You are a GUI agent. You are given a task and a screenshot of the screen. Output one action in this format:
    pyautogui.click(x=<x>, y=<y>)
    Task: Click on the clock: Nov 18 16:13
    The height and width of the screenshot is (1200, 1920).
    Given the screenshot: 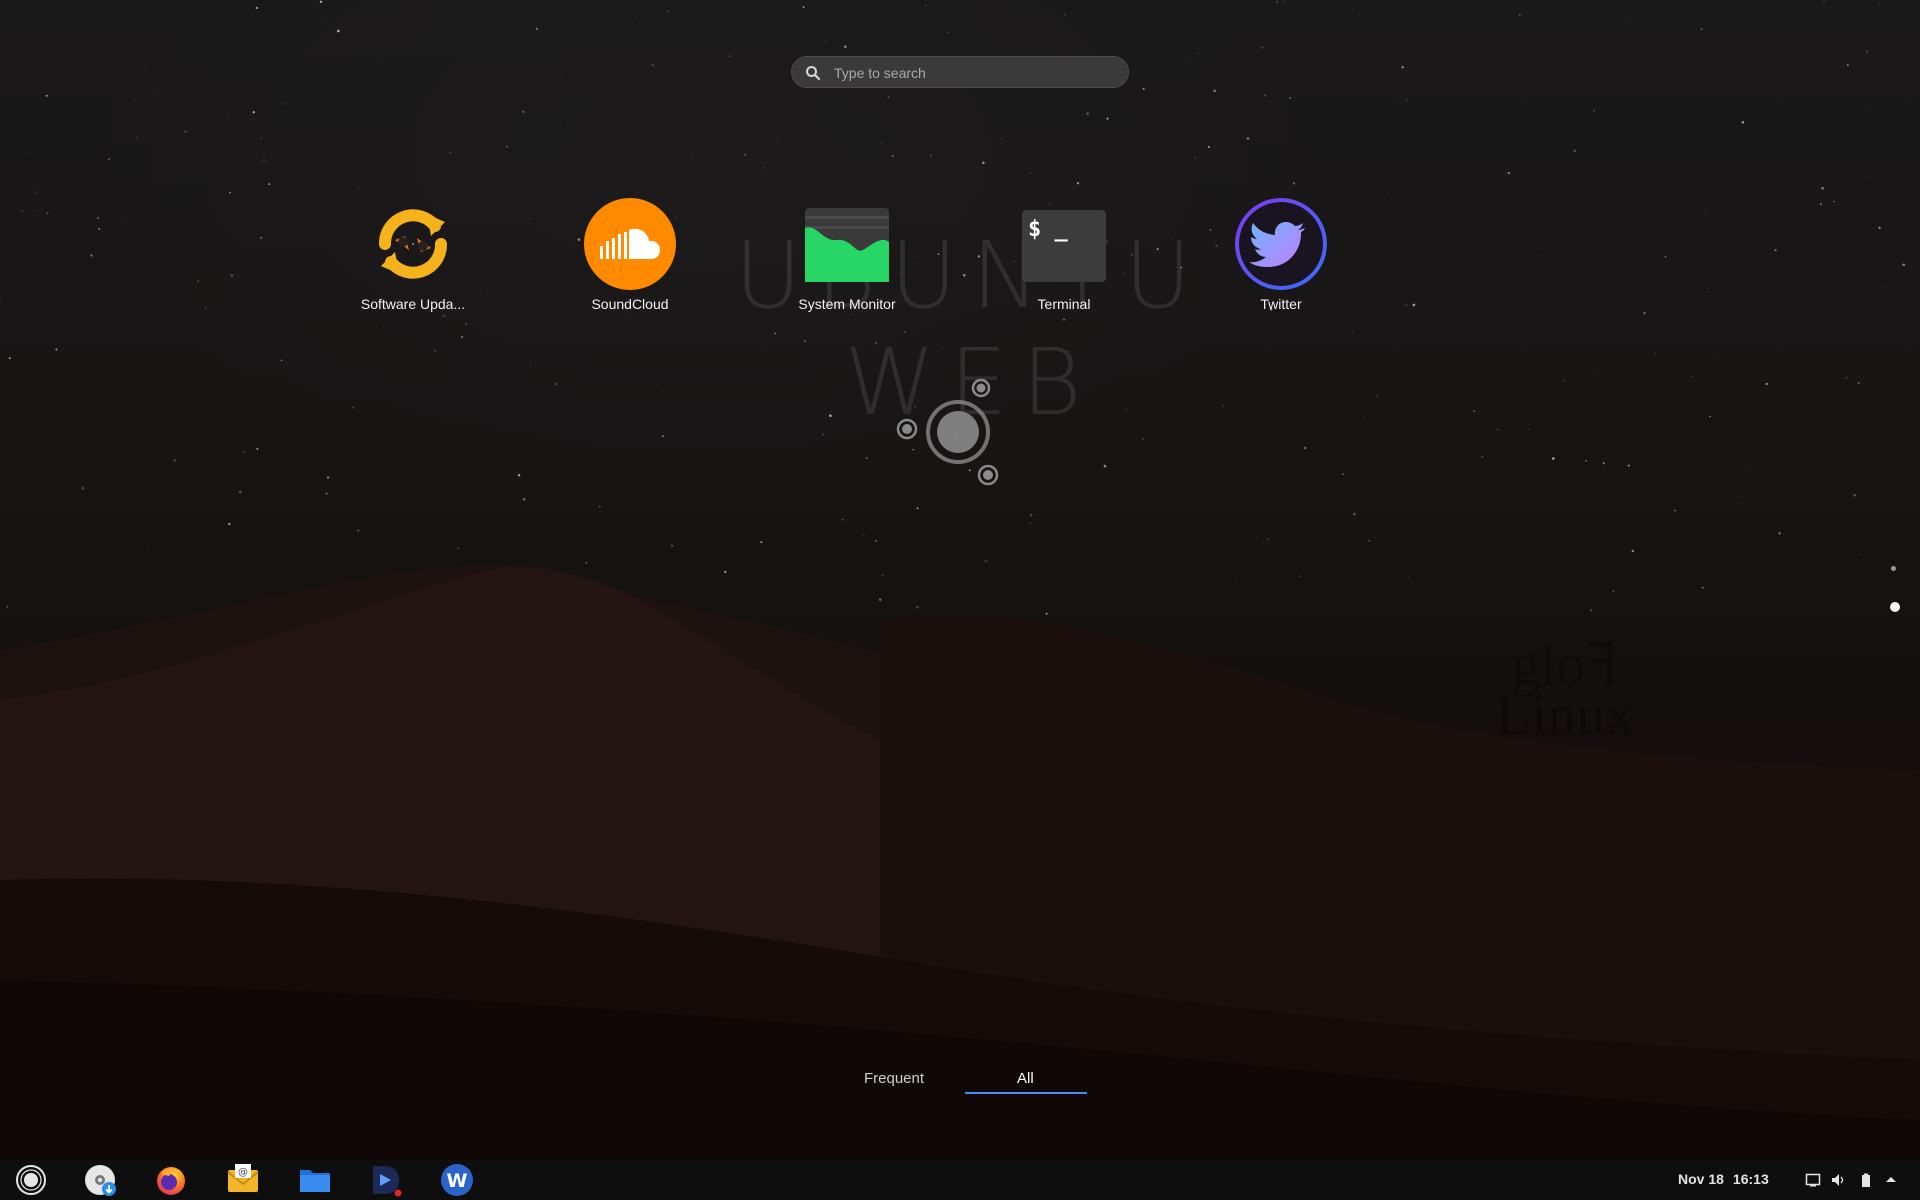 What is the action you would take?
    pyautogui.click(x=1728, y=1179)
    